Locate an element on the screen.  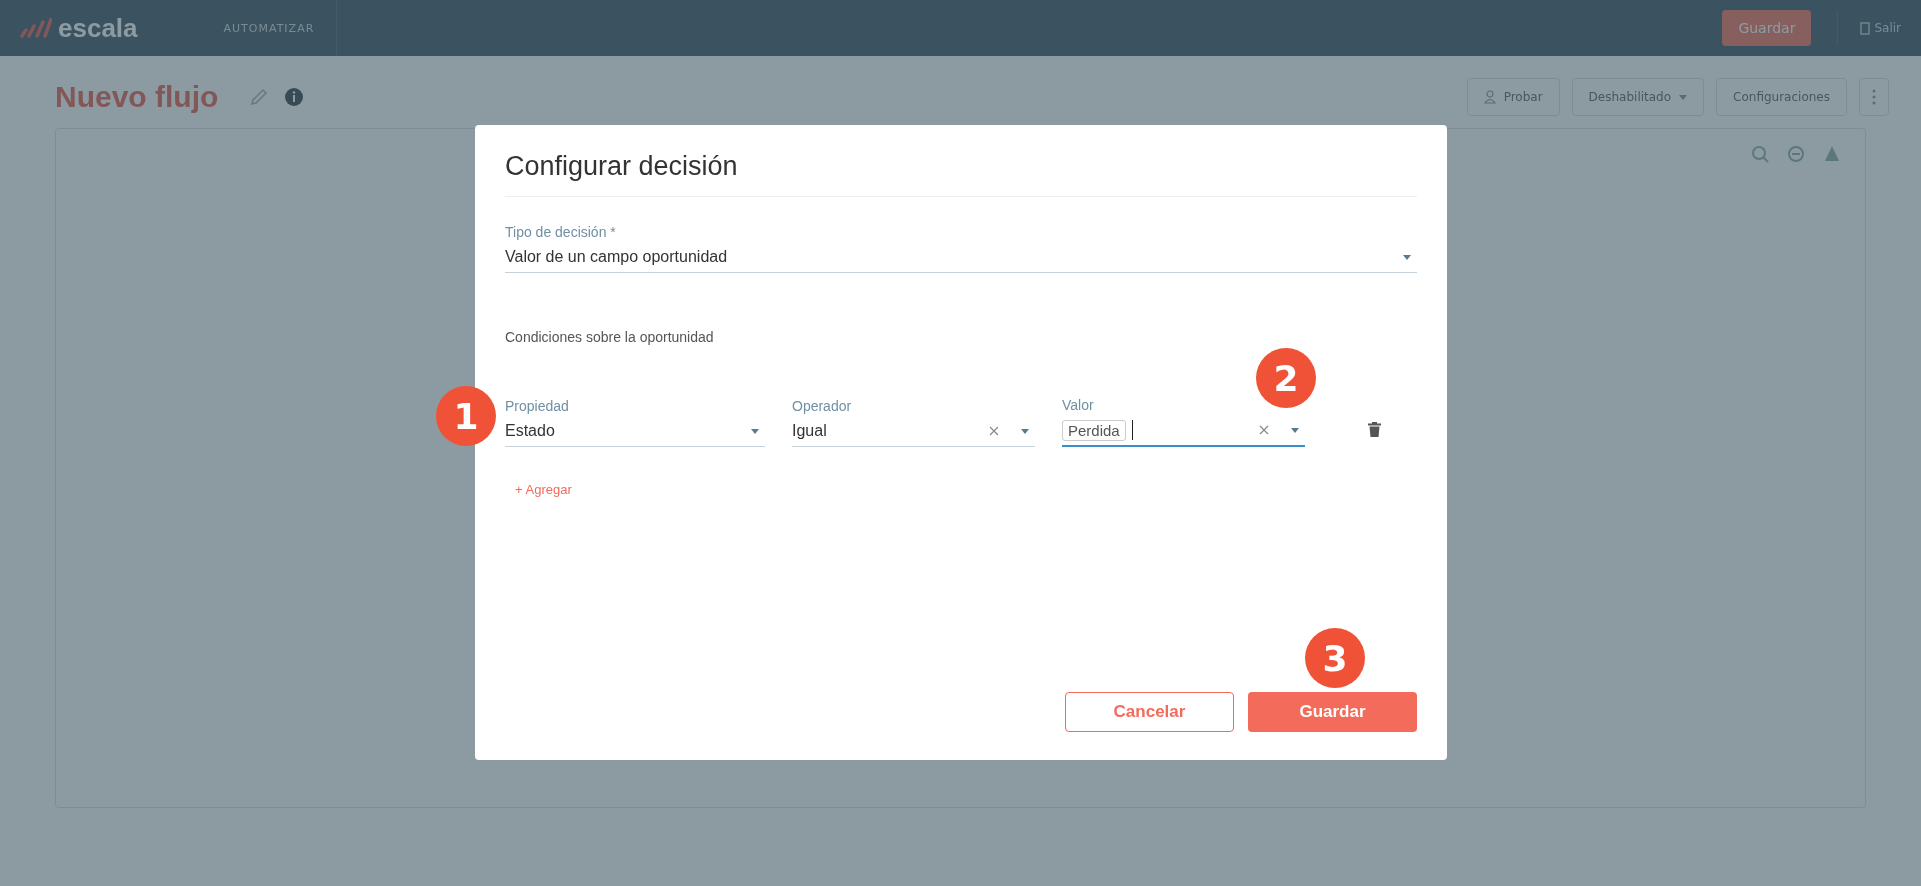
trash-icon is located at coordinates (1374, 429).